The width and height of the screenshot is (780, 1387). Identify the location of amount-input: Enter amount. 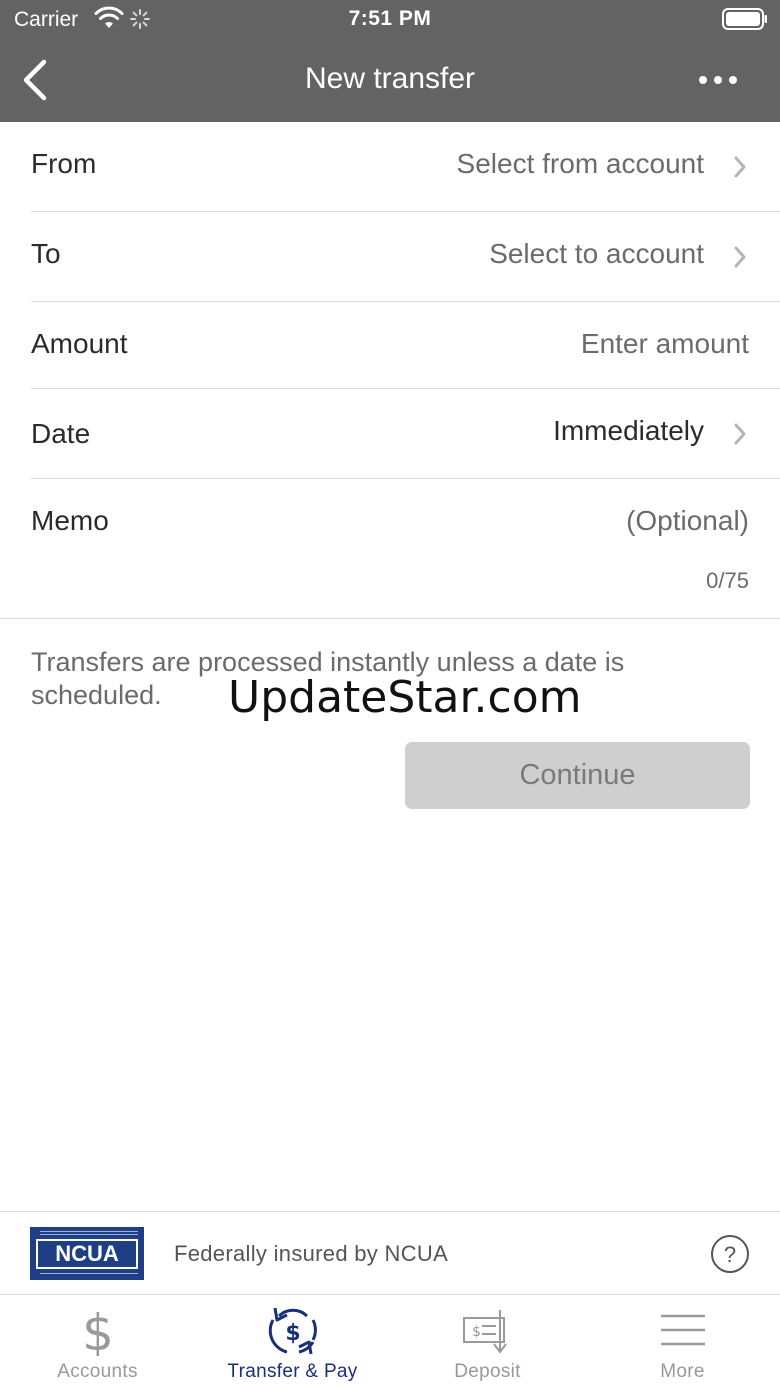
(665, 344).